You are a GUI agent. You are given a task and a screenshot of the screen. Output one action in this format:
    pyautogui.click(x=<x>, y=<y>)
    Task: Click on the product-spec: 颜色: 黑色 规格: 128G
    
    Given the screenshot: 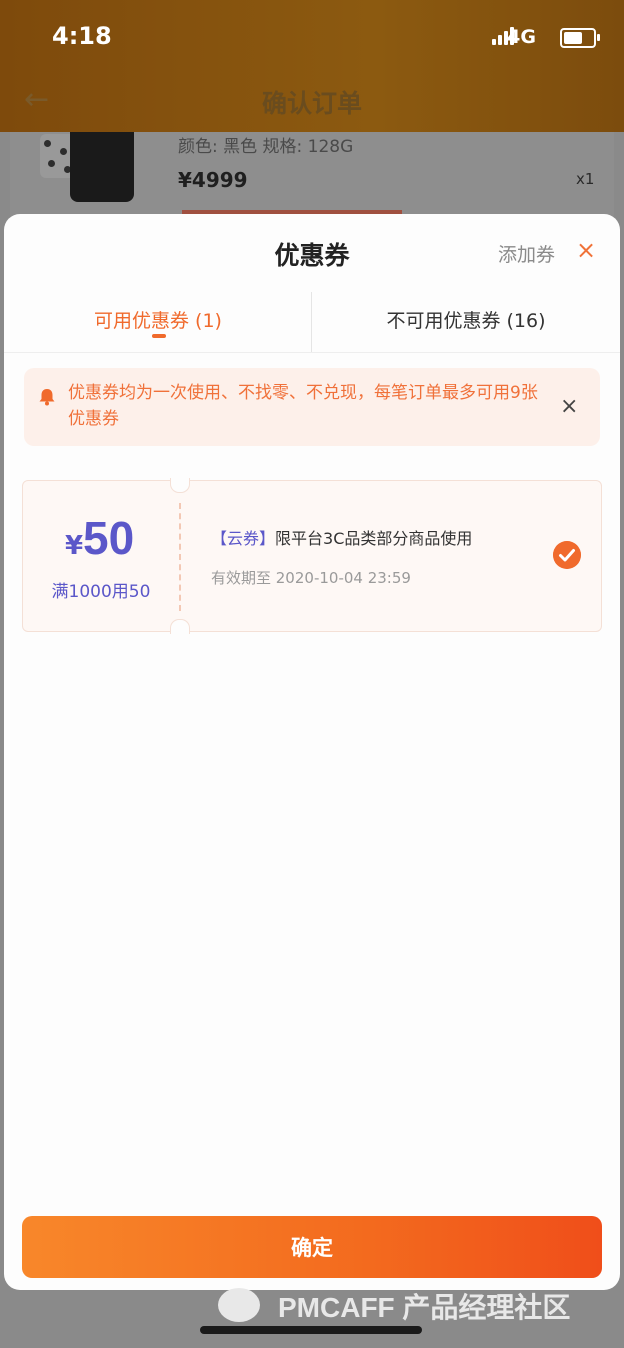 What is the action you would take?
    pyautogui.click(x=266, y=147)
    